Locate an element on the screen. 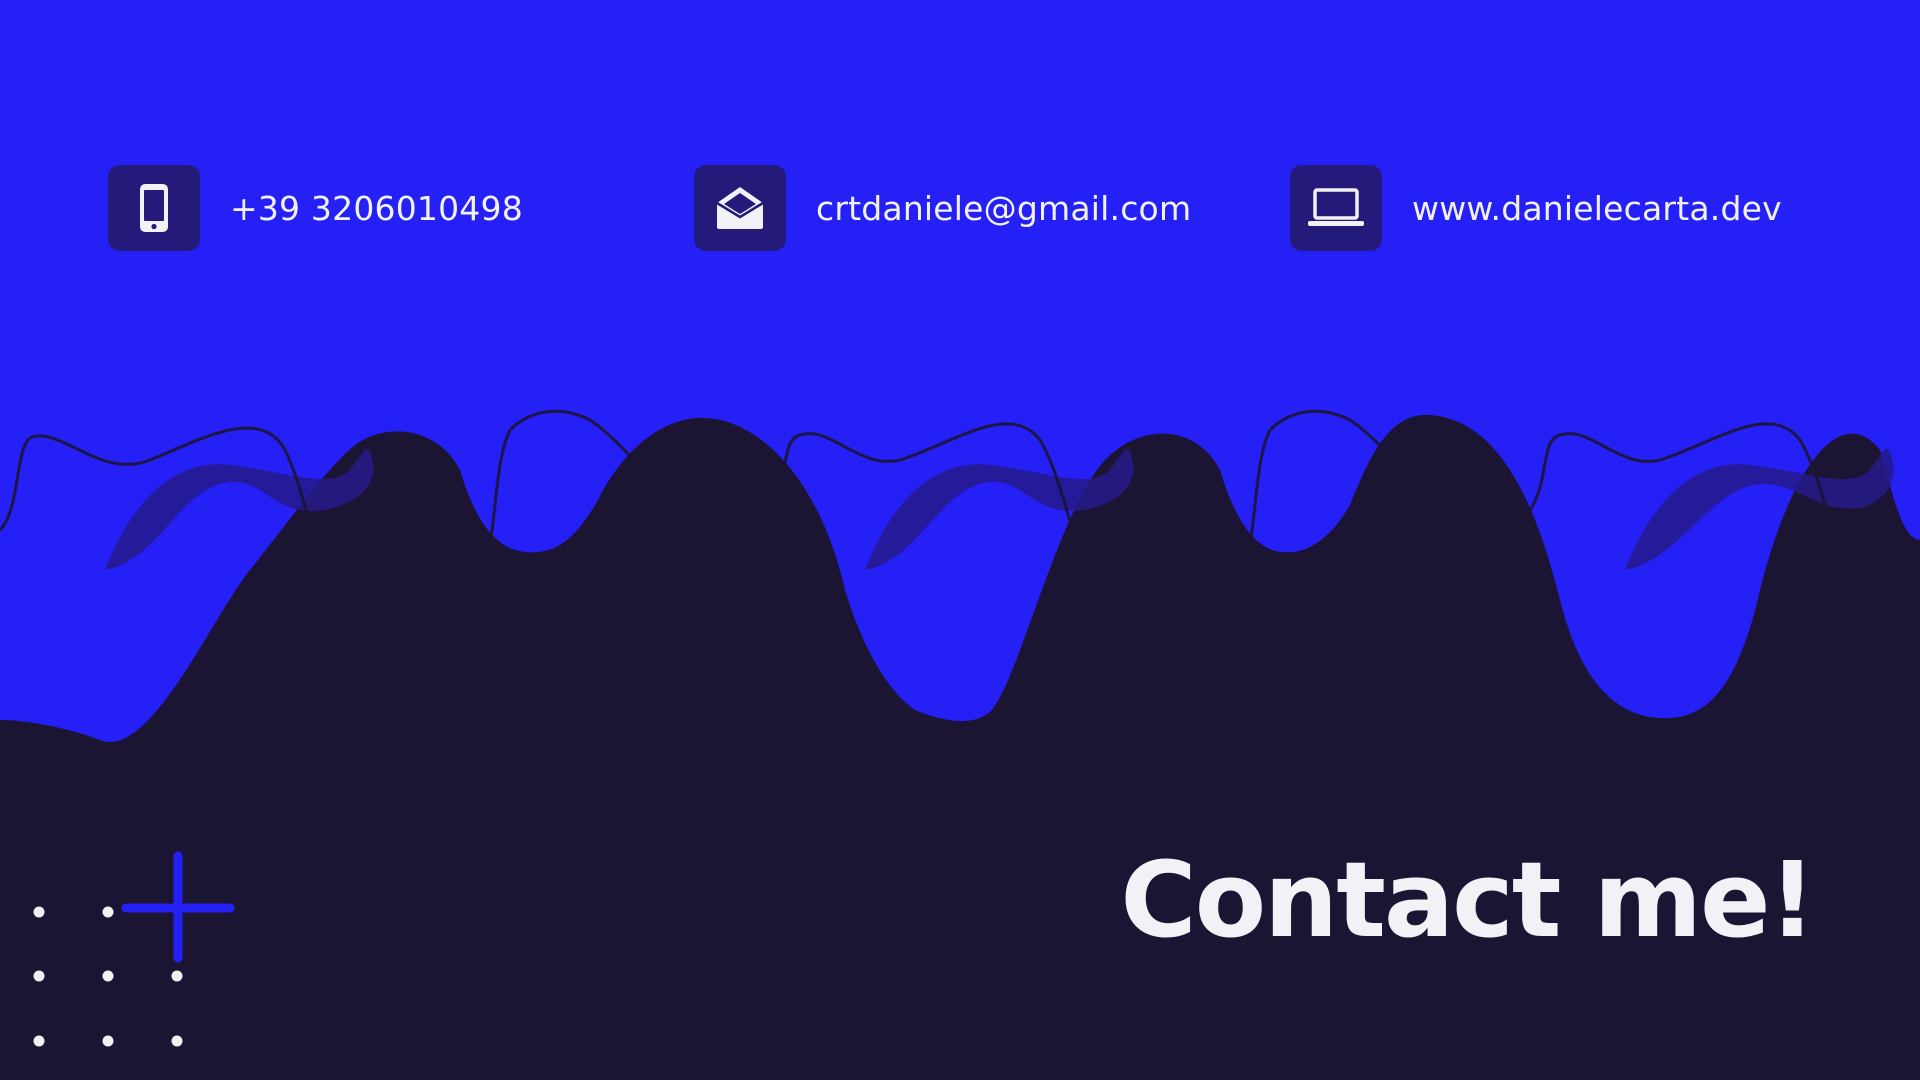  laptop-icon-tile is located at coordinates (1336, 208).